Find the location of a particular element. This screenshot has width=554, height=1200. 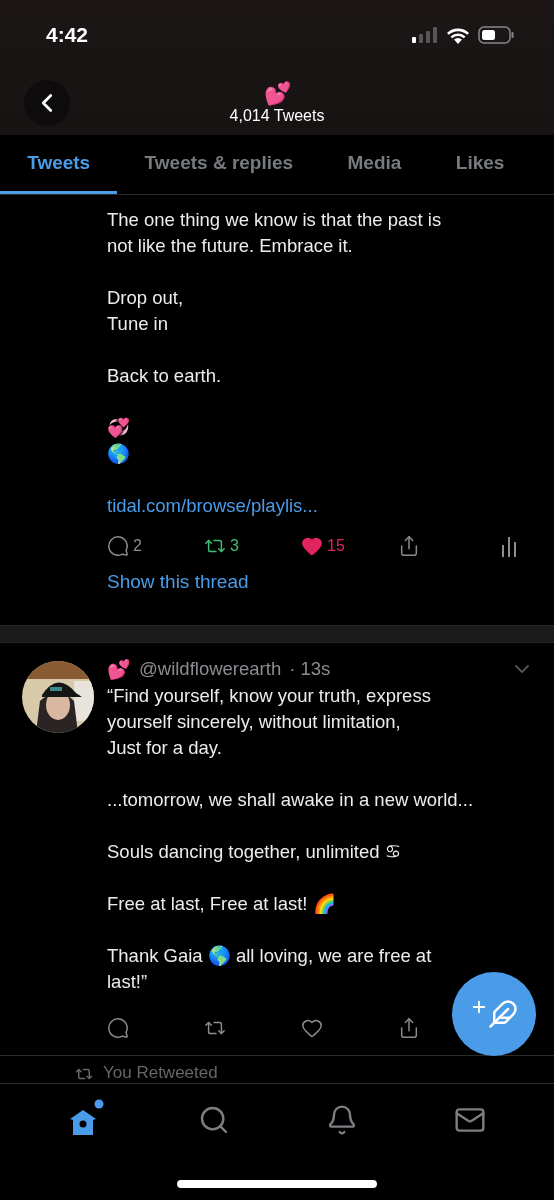

reply-button is located at coordinates (118, 1028).